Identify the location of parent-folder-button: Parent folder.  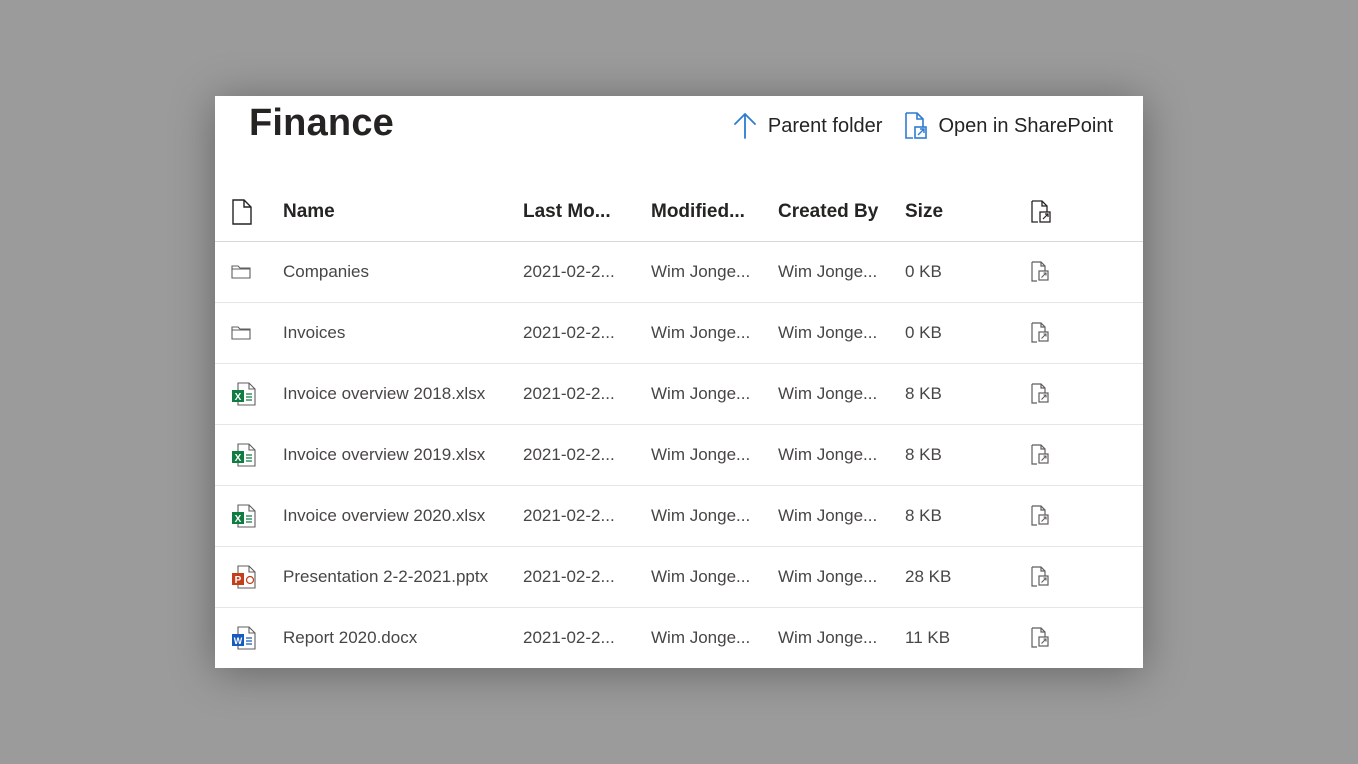
(807, 126).